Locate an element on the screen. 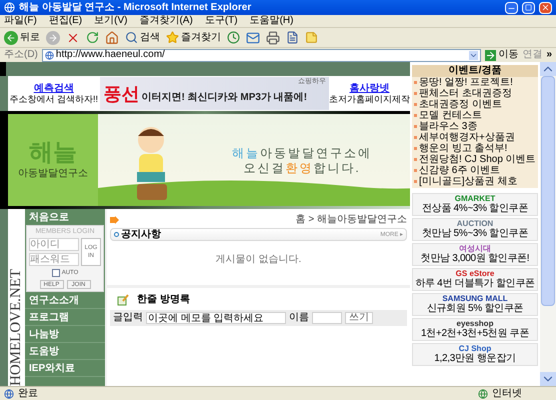 This screenshot has height=400, width=556. event-link: [미니골드]상품권 체호 is located at coordinates (468, 181).